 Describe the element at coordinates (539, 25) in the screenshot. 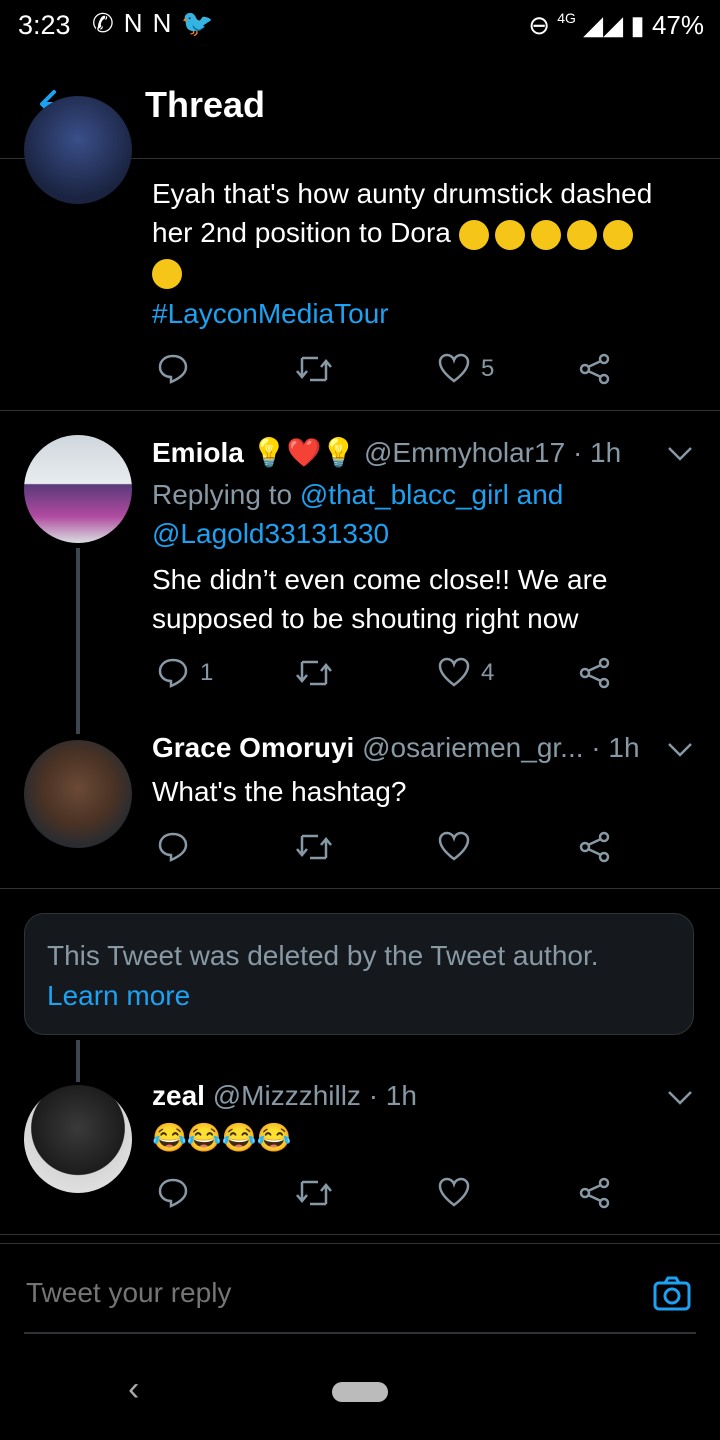

I see `dnd-icon: ⊖` at that location.